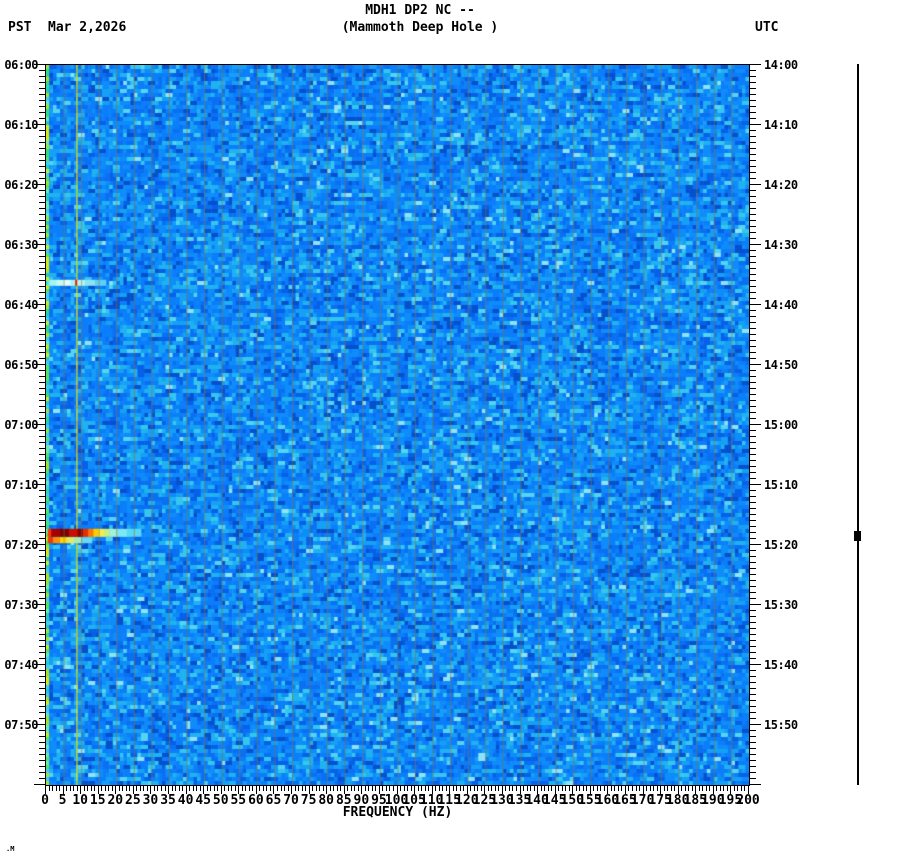 This screenshot has width=902, height=864. Describe the element at coordinates (781, 725) in the screenshot. I see `time-label-utc: 15:50` at that location.